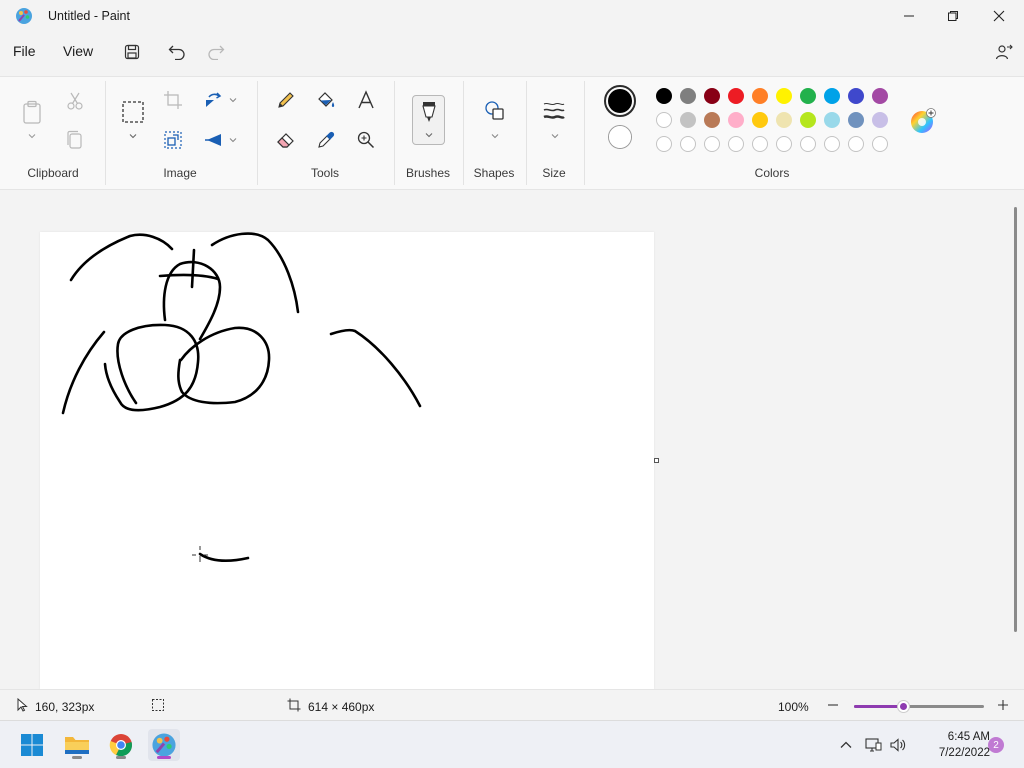  I want to click on edit-colors-button, so click(923, 121).